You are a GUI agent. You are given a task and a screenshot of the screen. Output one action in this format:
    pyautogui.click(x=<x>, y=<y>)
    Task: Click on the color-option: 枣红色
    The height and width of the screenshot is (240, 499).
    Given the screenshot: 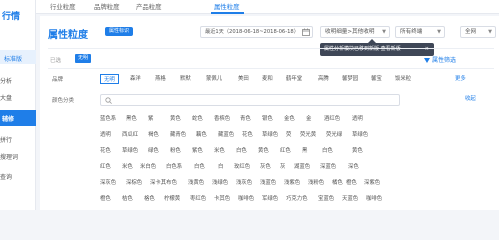 What is the action you would take?
    pyautogui.click(x=198, y=198)
    